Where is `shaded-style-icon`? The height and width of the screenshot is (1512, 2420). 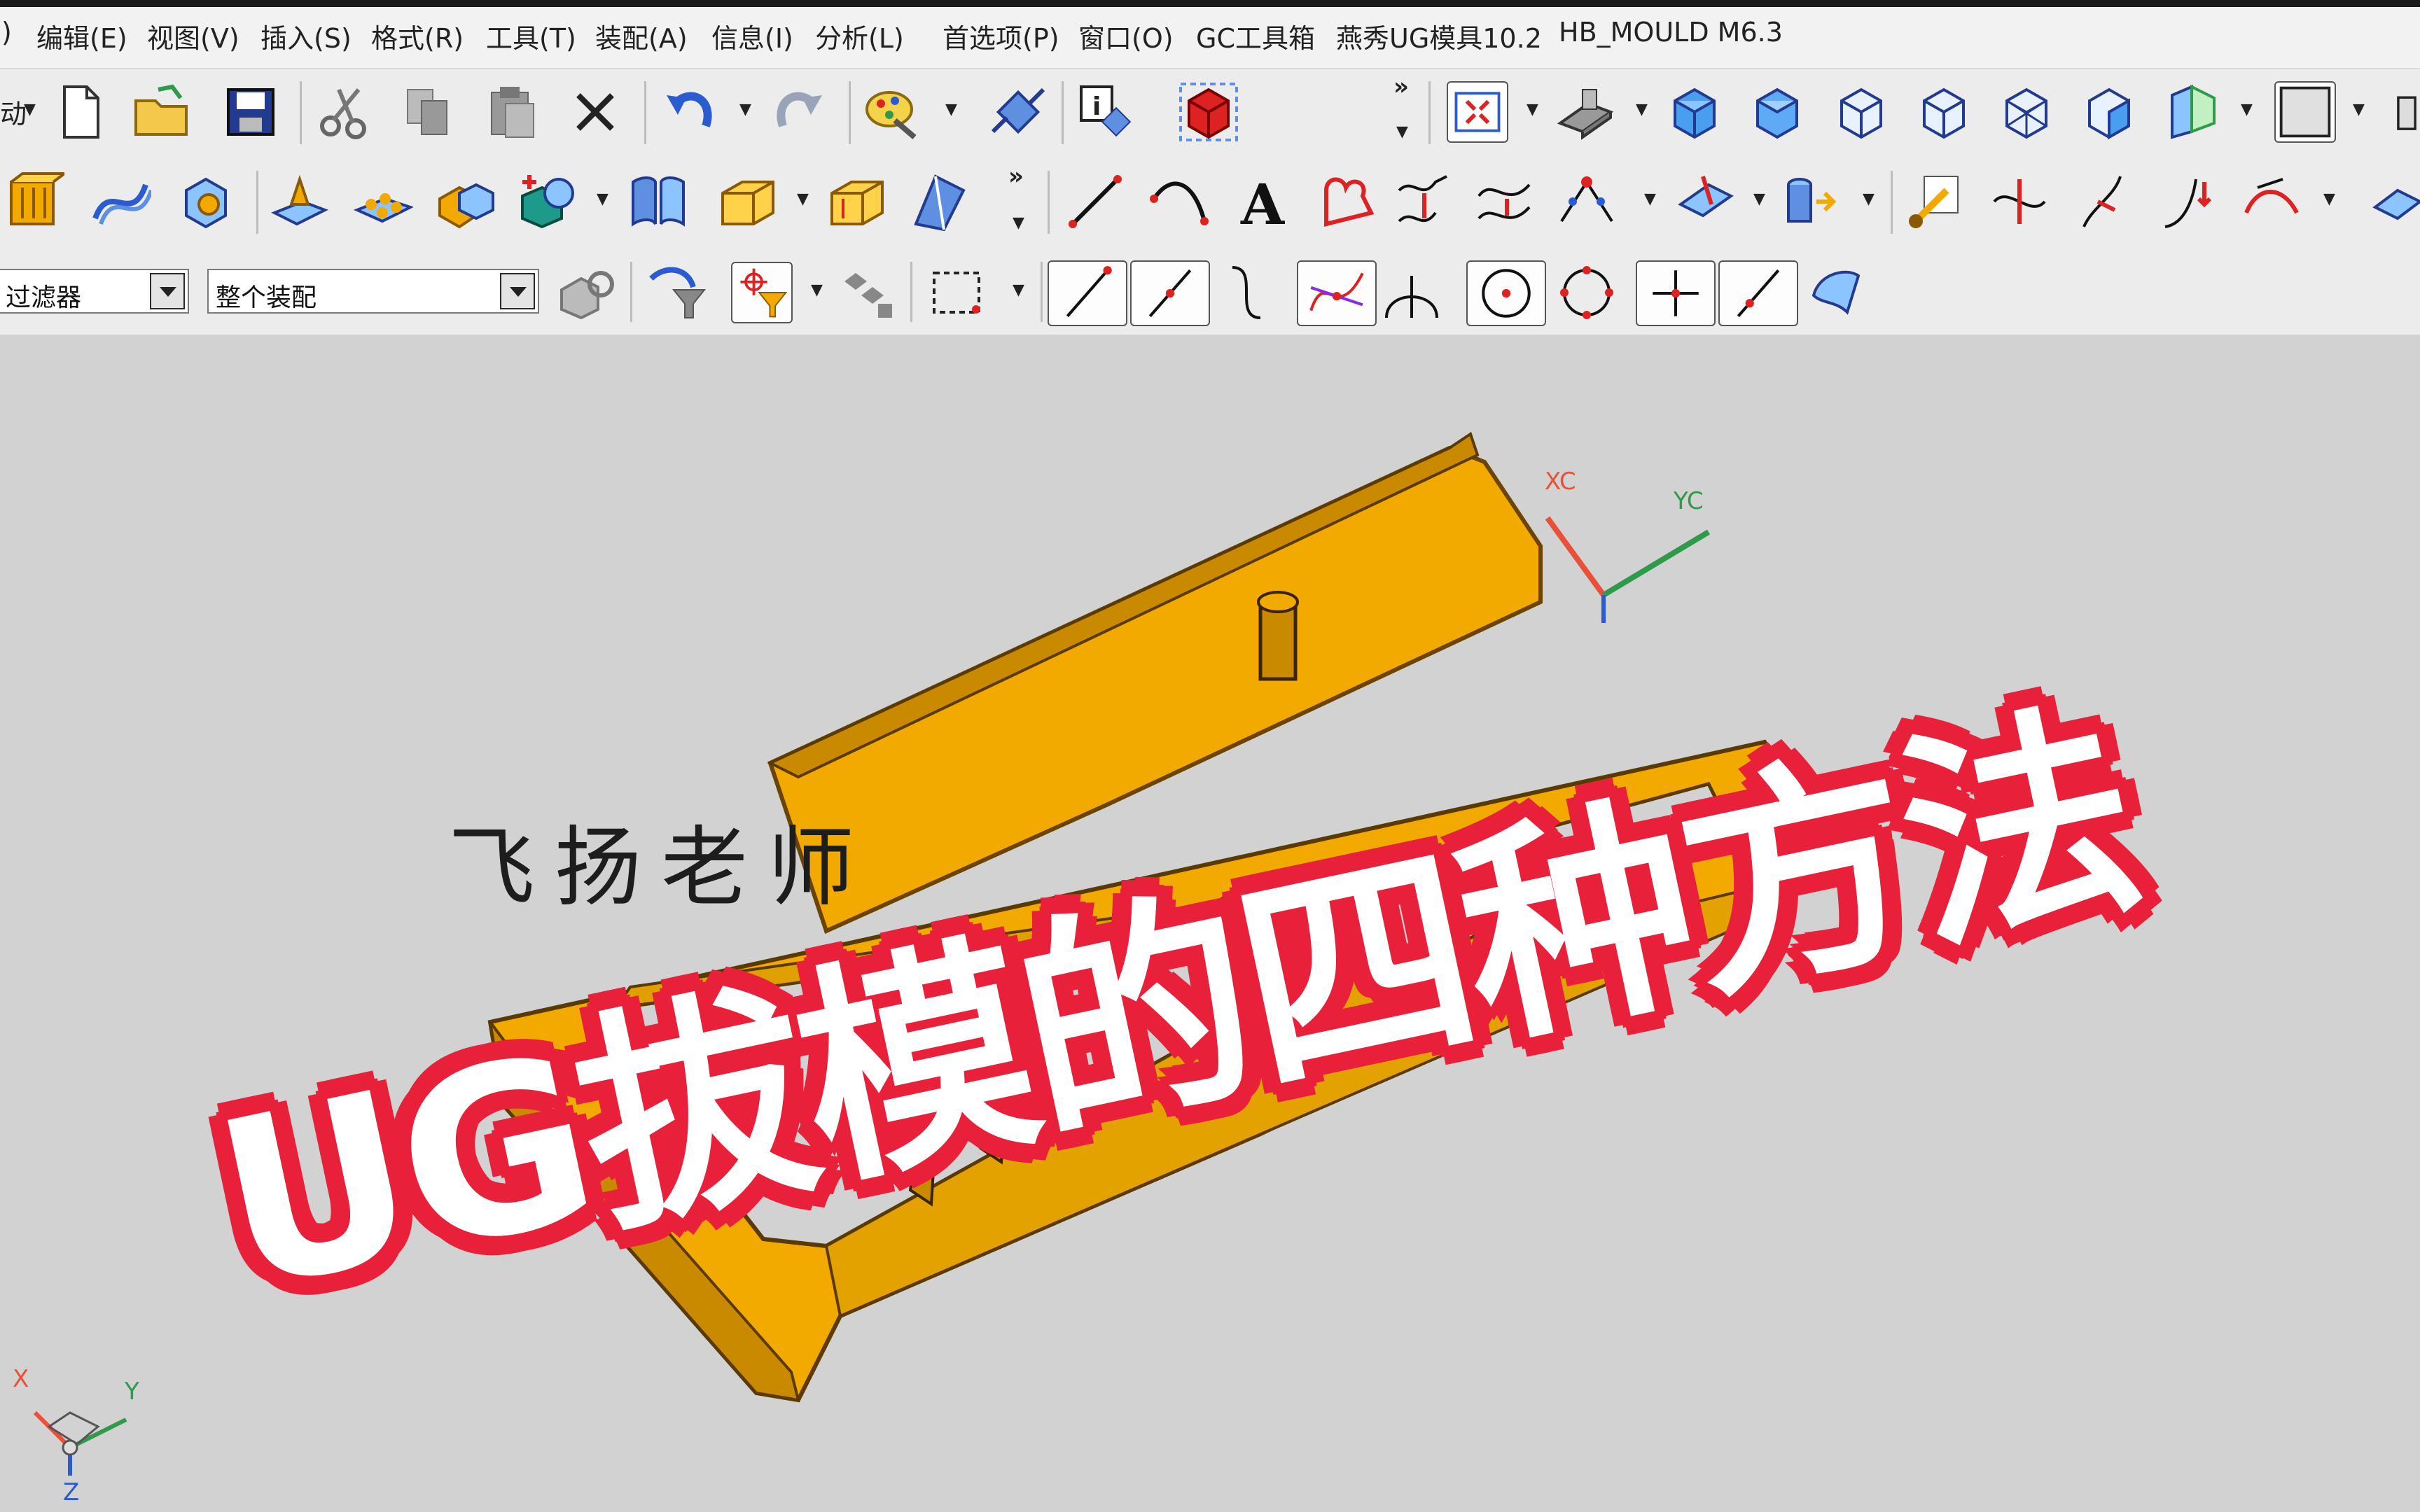 shaded-style-icon is located at coordinates (1585, 112).